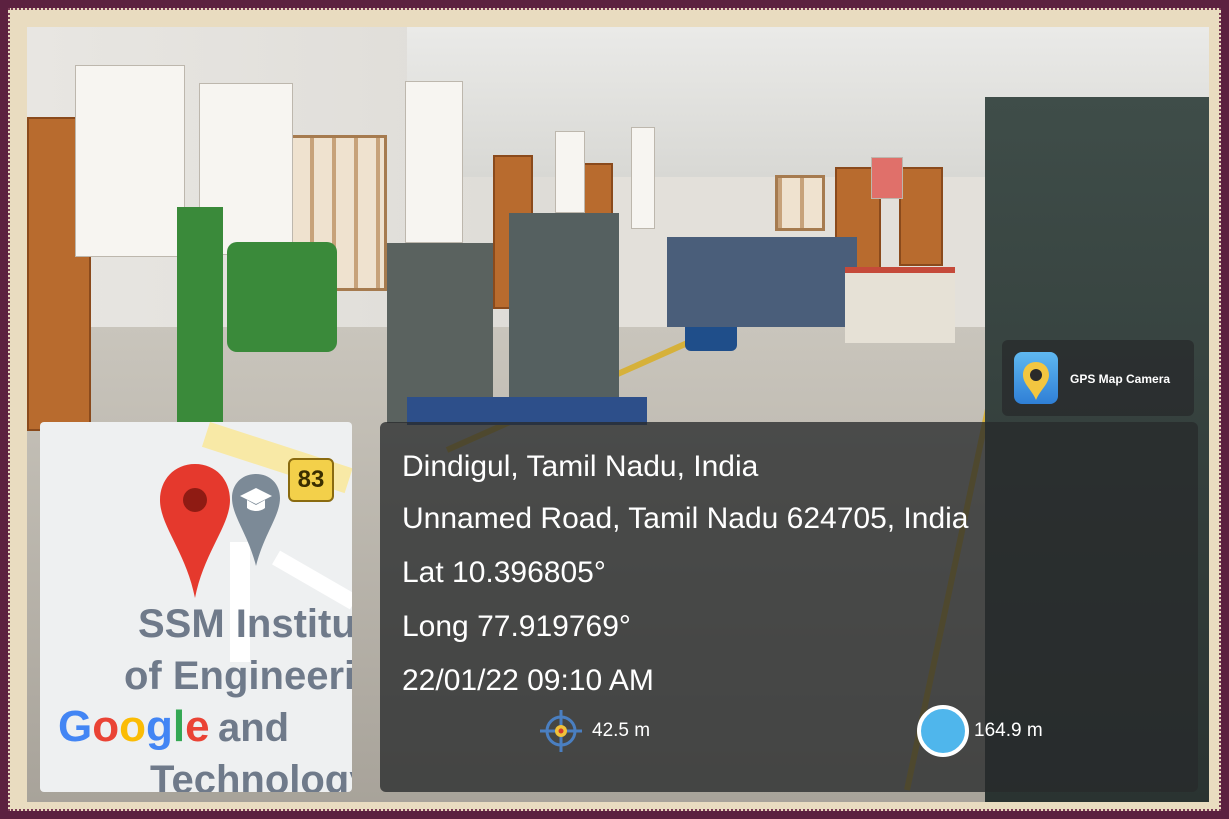 This screenshot has width=1229, height=819. What do you see at coordinates (251, 775) in the screenshot?
I see `map-place-label: Technology` at bounding box center [251, 775].